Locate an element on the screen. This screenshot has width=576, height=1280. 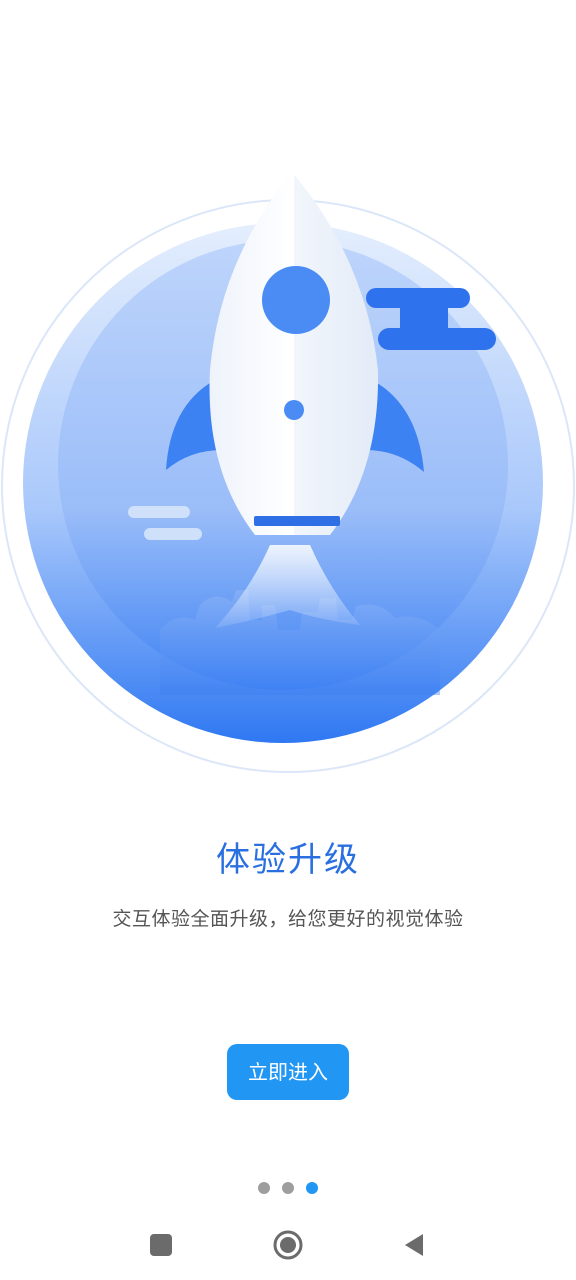
system-navigation-bar is located at coordinates (288, 1245).